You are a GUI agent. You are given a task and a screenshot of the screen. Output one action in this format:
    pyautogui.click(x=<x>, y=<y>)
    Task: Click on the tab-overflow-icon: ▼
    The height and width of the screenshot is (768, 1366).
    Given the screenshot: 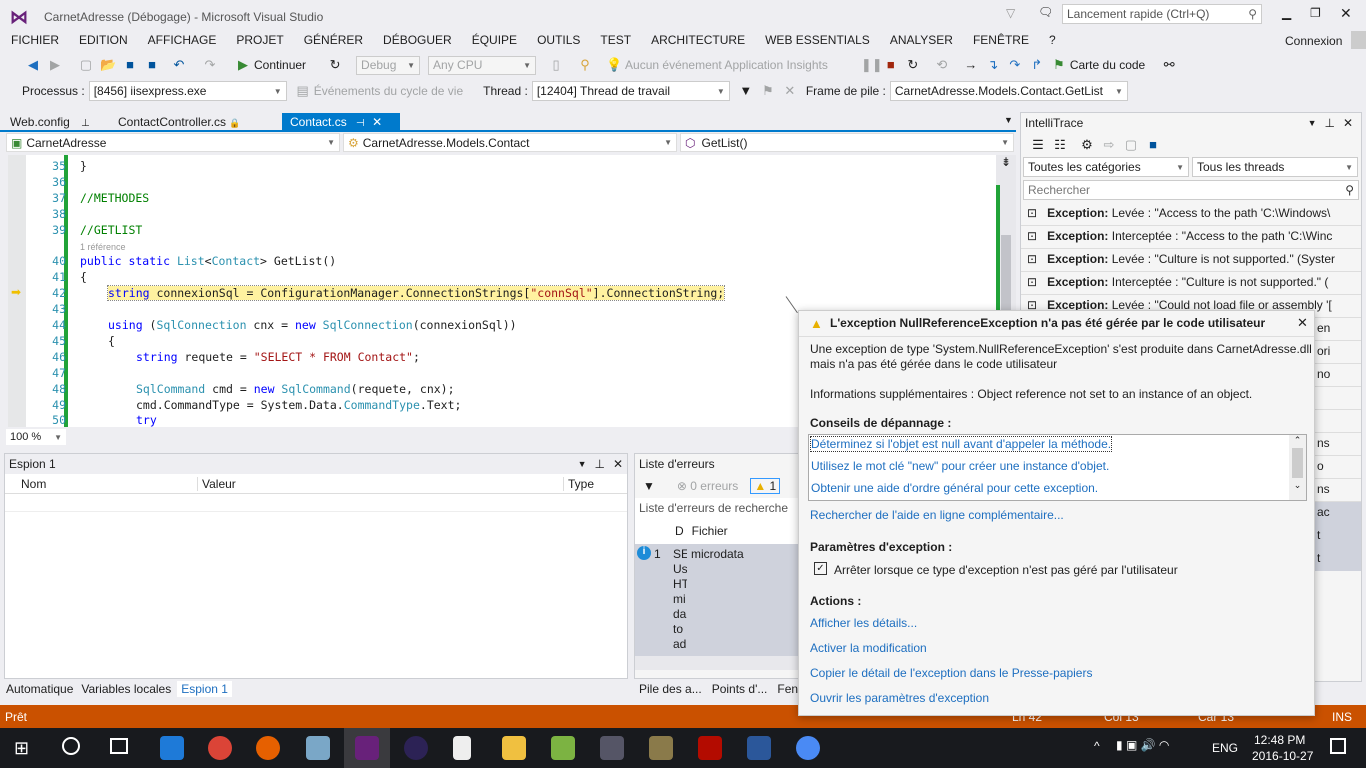 What is the action you would take?
    pyautogui.click(x=1008, y=120)
    